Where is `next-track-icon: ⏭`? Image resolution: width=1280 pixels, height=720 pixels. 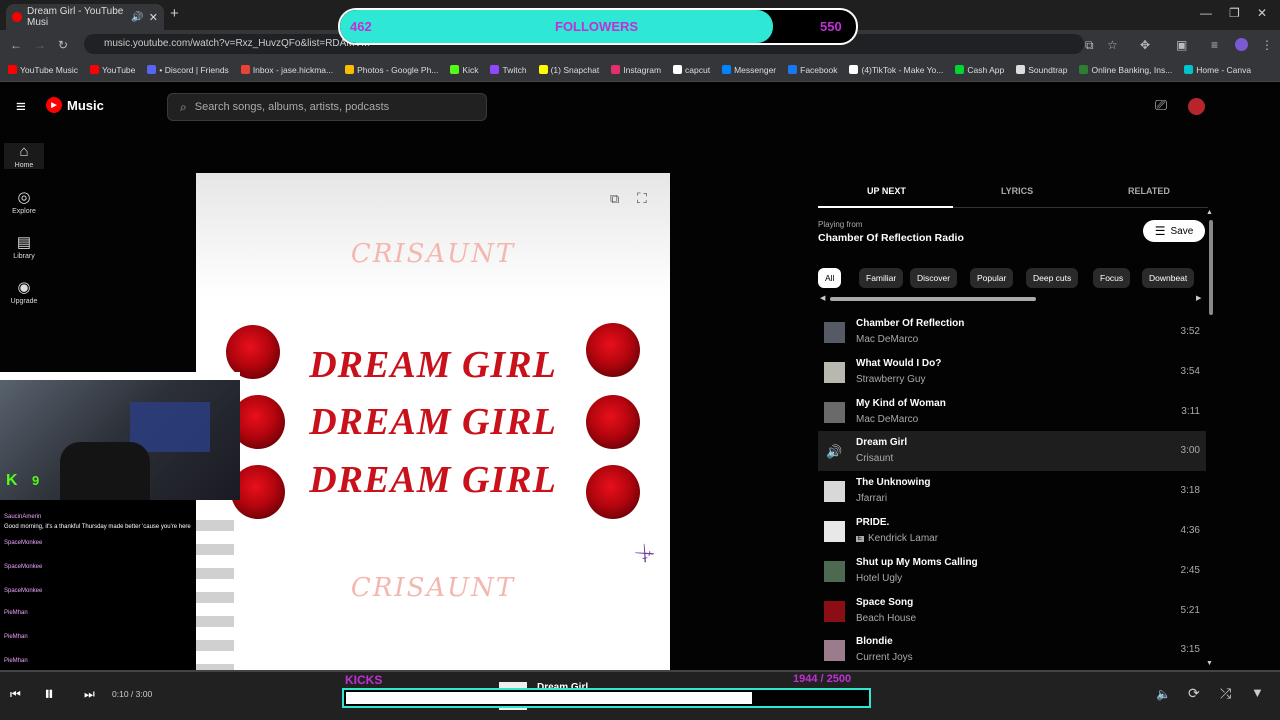 next-track-icon: ⏭ is located at coordinates (89, 694).